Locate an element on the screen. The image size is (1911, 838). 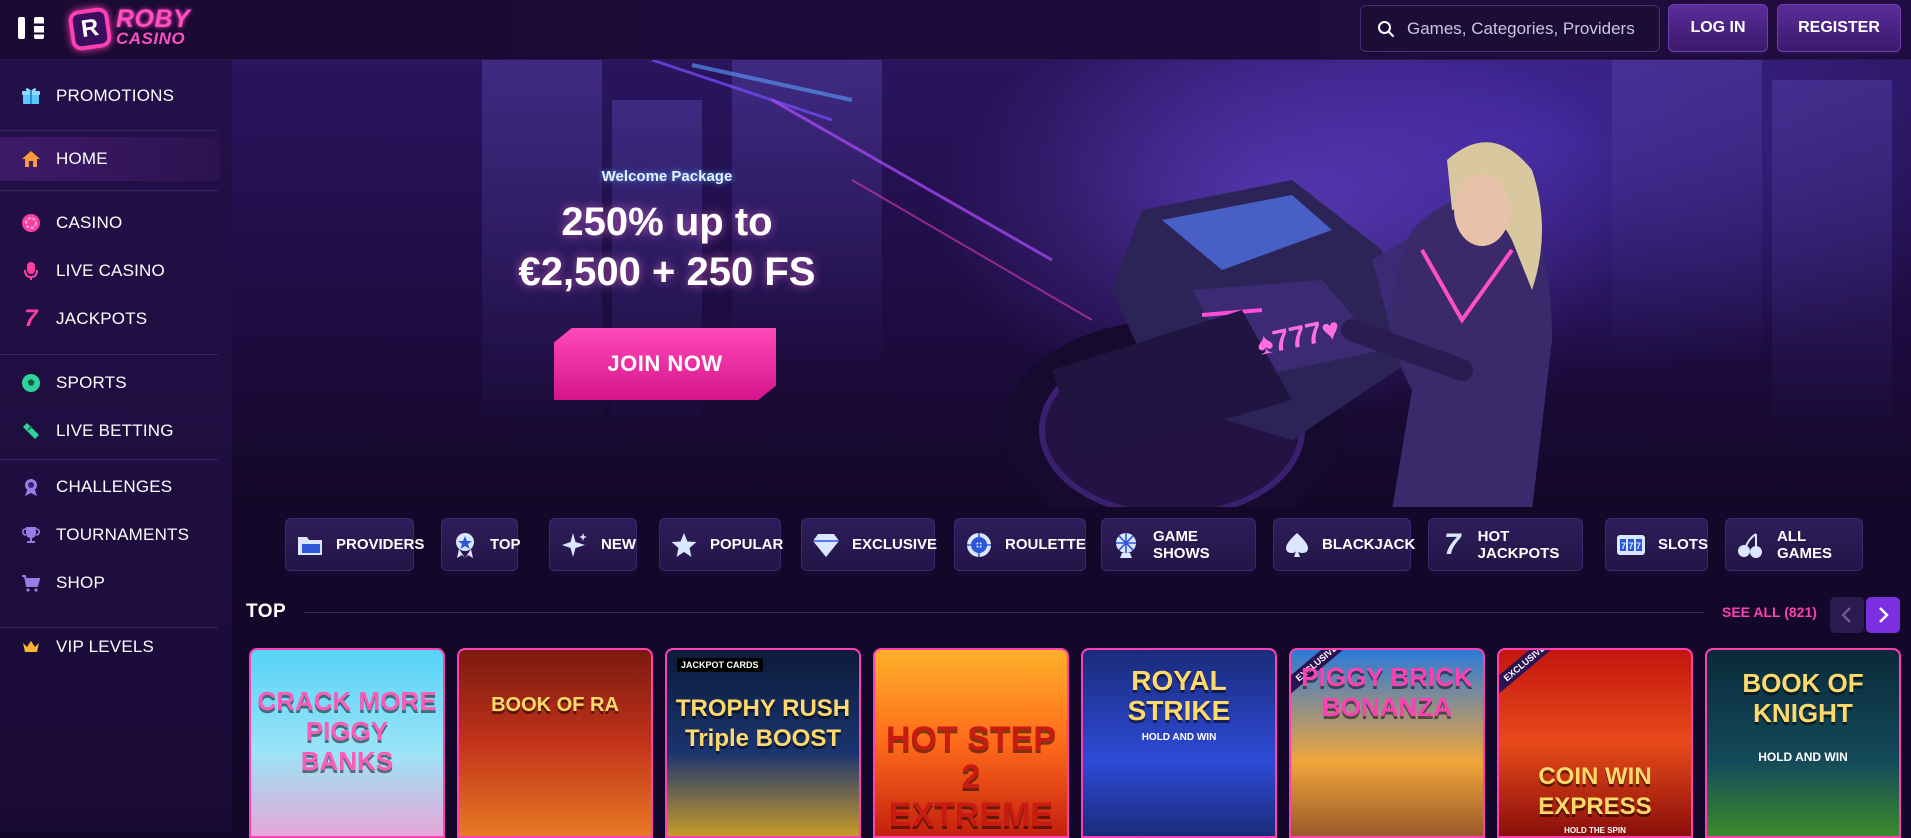
sidebar-item-challenges: CHALLENGES is located at coordinates (110, 487).